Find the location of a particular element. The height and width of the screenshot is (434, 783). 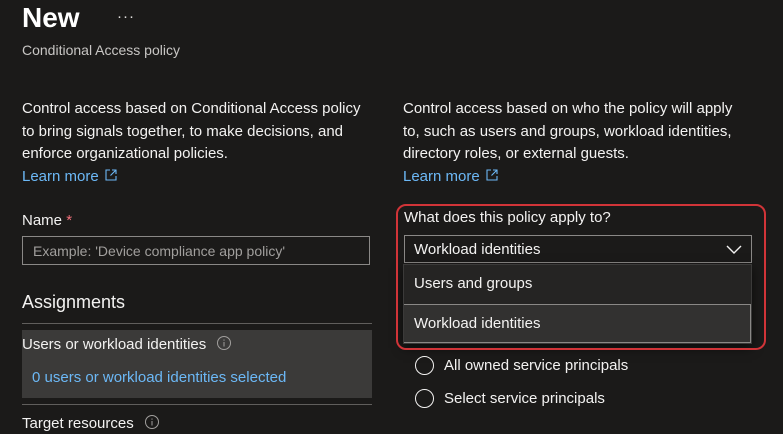

learn-more-link-left: Learn more is located at coordinates (69, 176).